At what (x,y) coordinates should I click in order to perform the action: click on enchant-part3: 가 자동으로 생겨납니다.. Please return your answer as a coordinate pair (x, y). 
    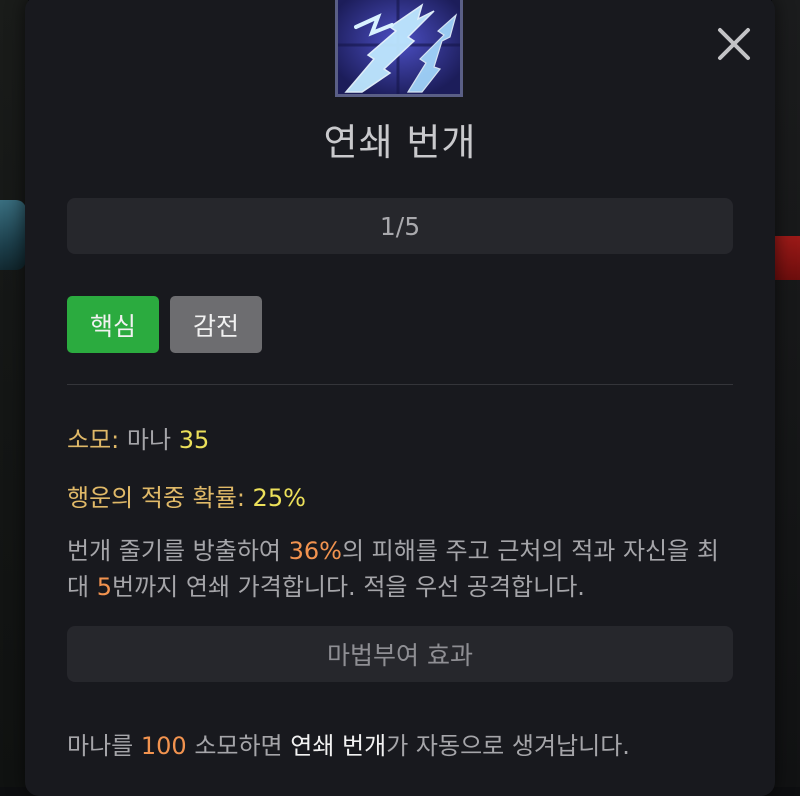
    Looking at the image, I should click on (508, 746).